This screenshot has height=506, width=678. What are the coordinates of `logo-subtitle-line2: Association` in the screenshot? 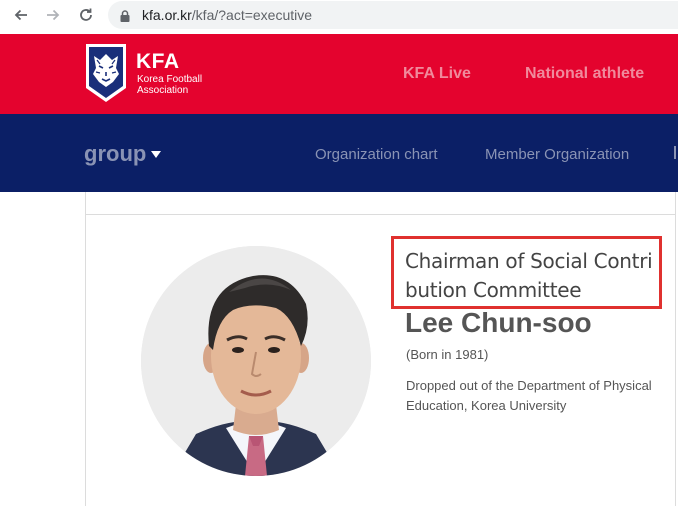 It's located at (163, 90).